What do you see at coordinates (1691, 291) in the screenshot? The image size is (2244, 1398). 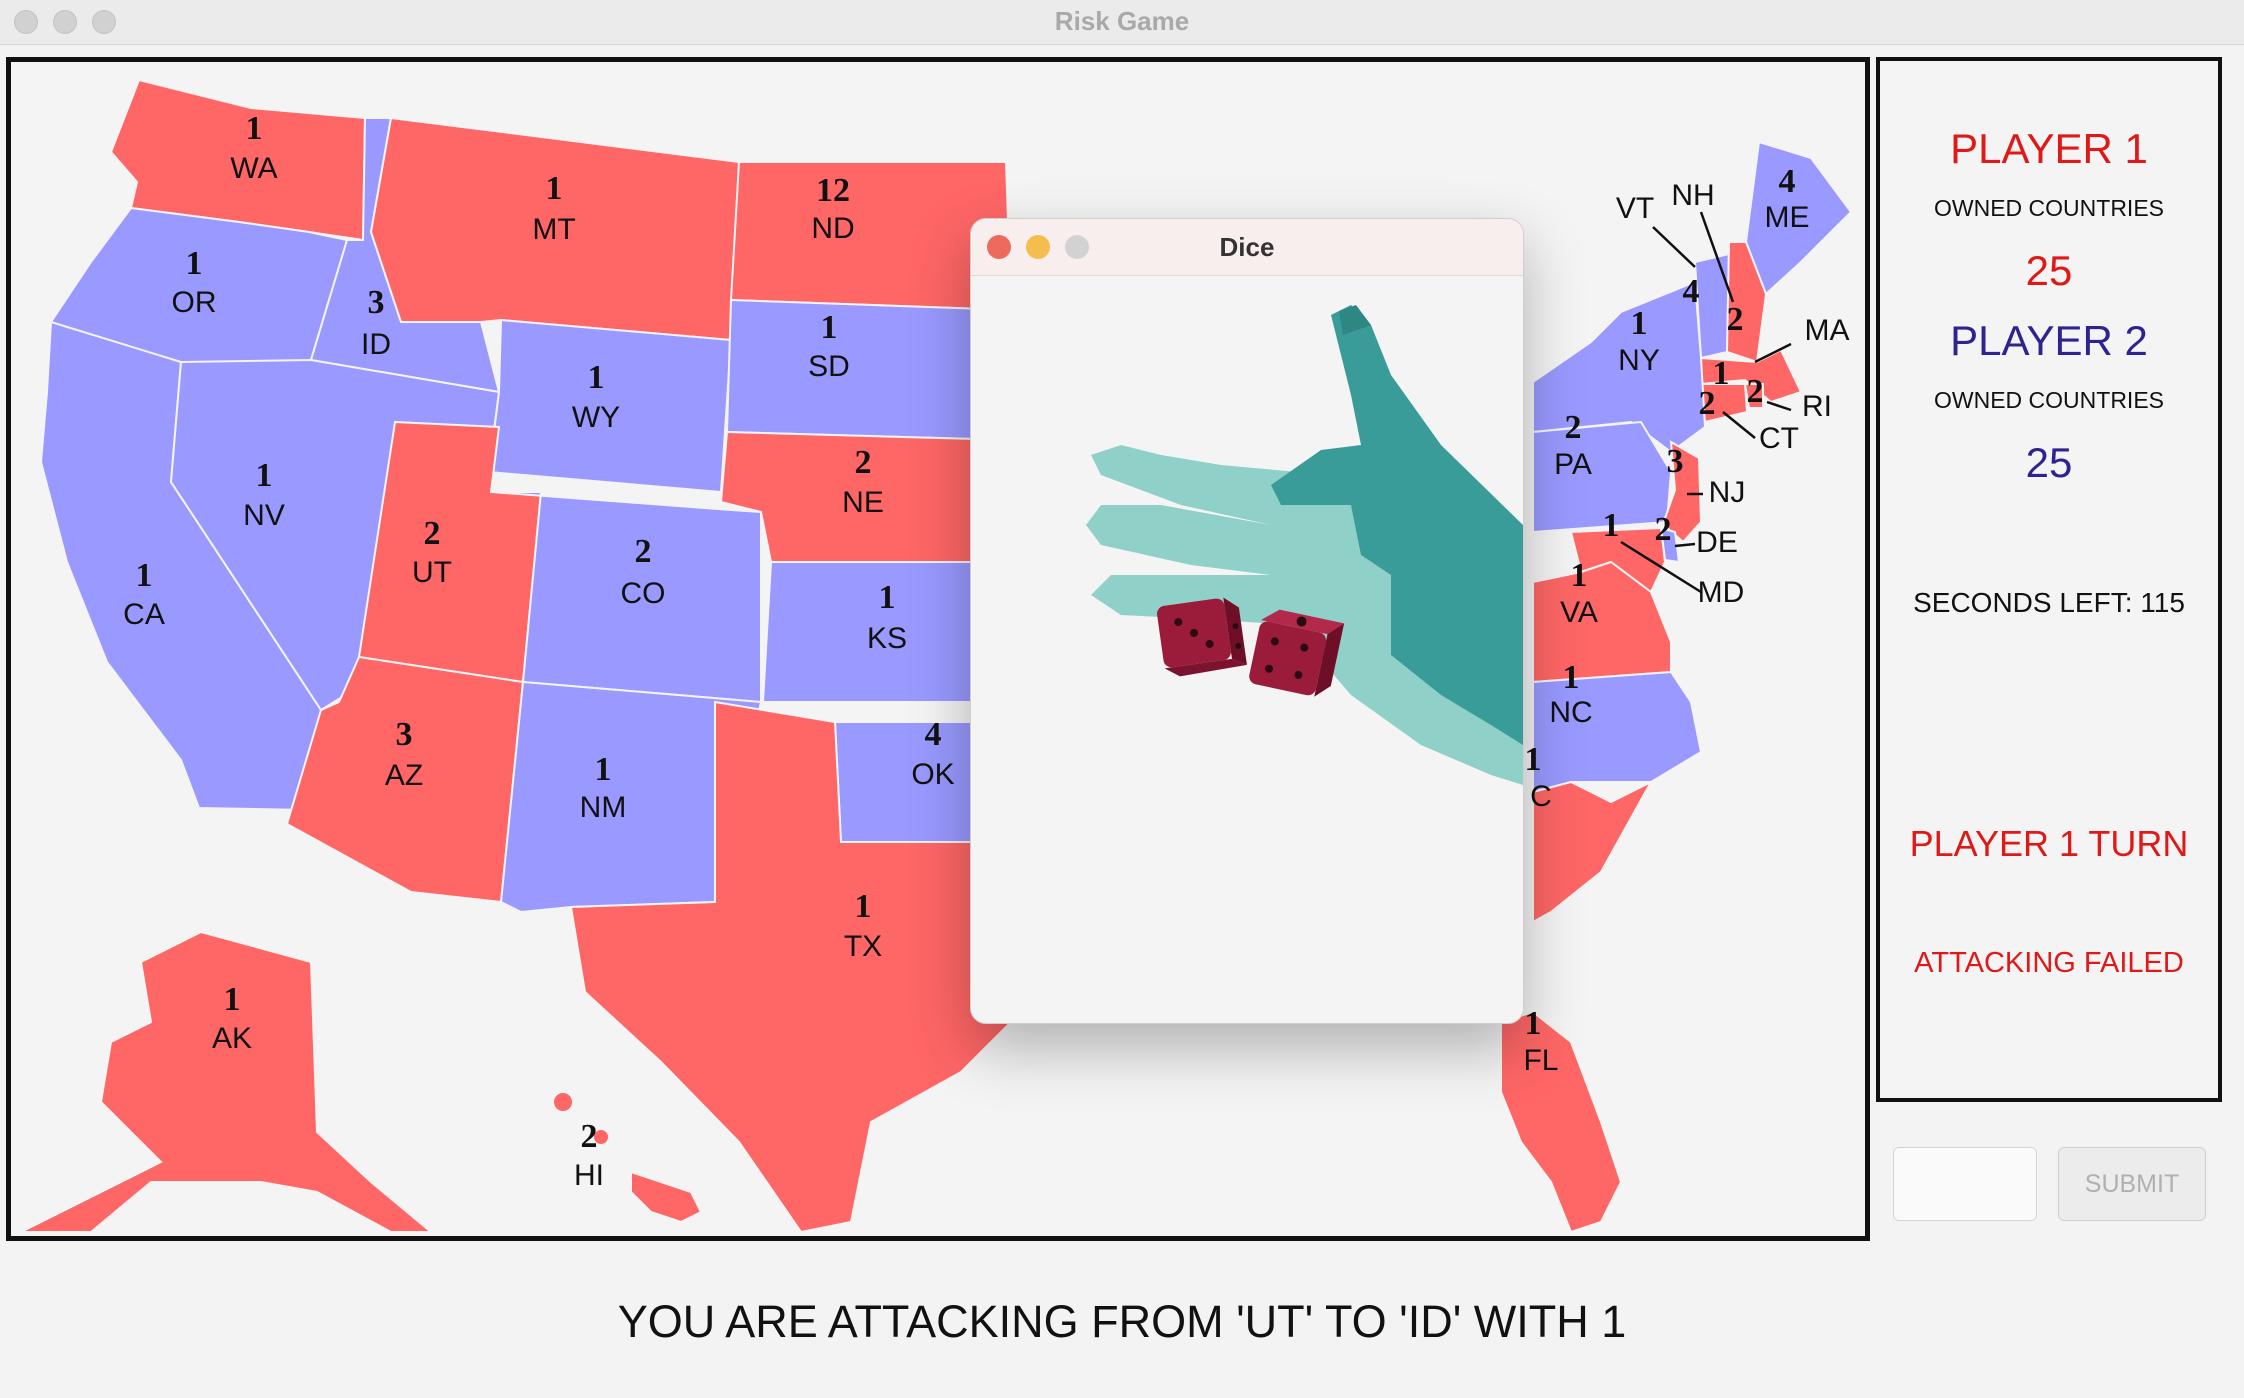 I see `troops-VT: 4` at bounding box center [1691, 291].